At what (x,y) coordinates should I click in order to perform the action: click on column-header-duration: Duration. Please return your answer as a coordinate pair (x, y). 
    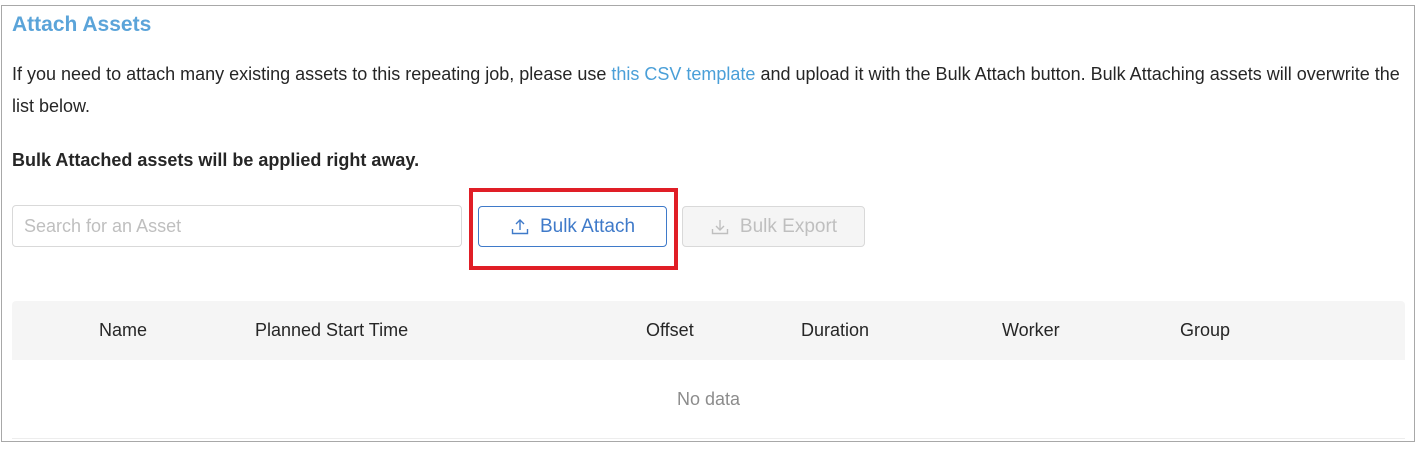
    Looking at the image, I should click on (835, 330).